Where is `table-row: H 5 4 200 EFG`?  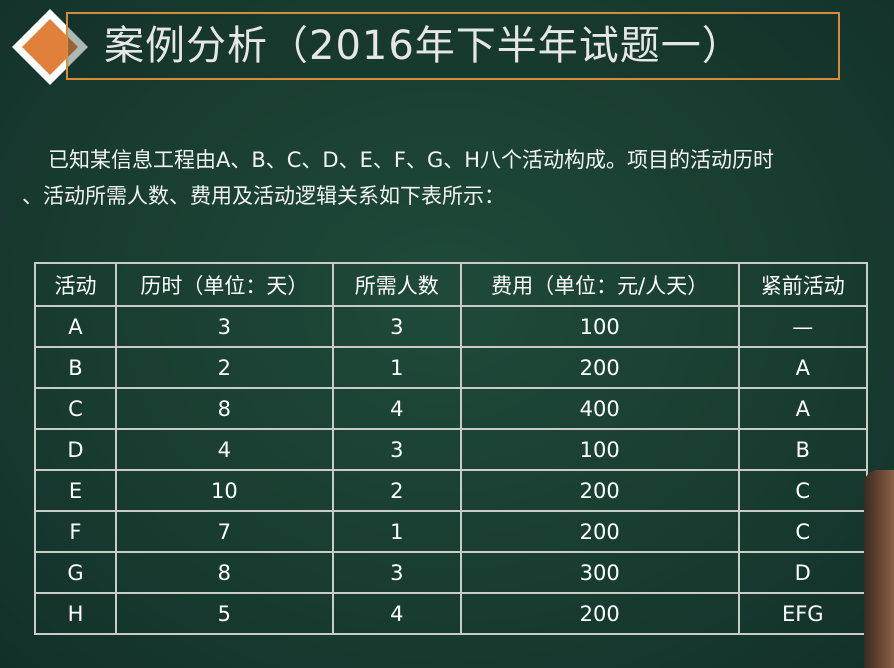
table-row: H 5 4 200 EFG is located at coordinates (451, 613).